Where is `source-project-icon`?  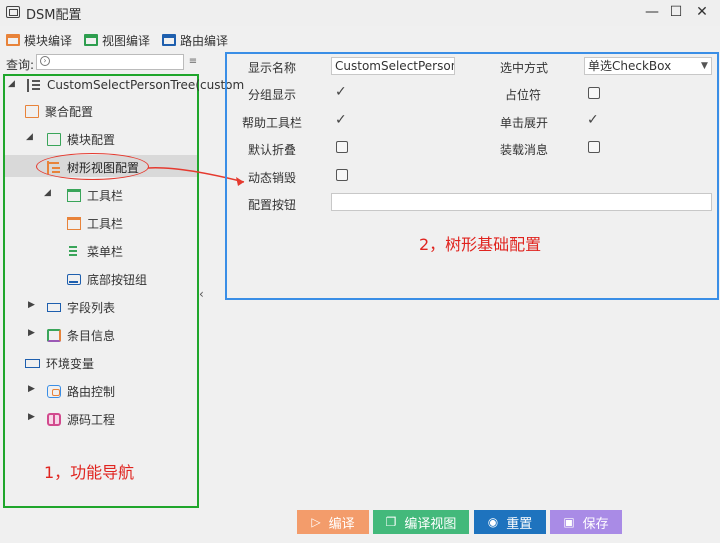
source-project-icon is located at coordinates (54, 419).